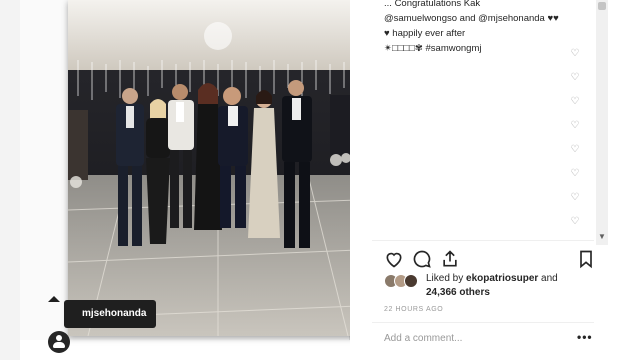 The image size is (640, 360). What do you see at coordinates (59, 338) in the screenshot?
I see `people-icon-head` at bounding box center [59, 338].